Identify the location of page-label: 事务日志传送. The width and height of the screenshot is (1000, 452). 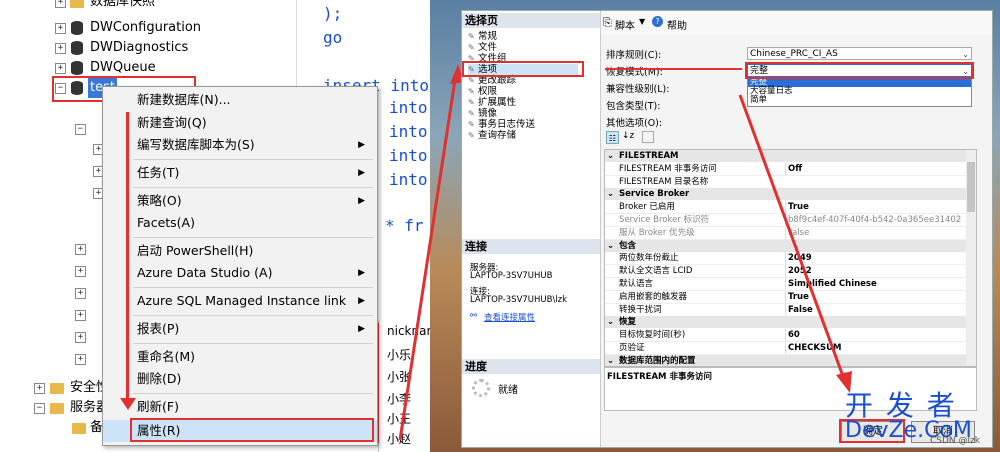
(507, 124).